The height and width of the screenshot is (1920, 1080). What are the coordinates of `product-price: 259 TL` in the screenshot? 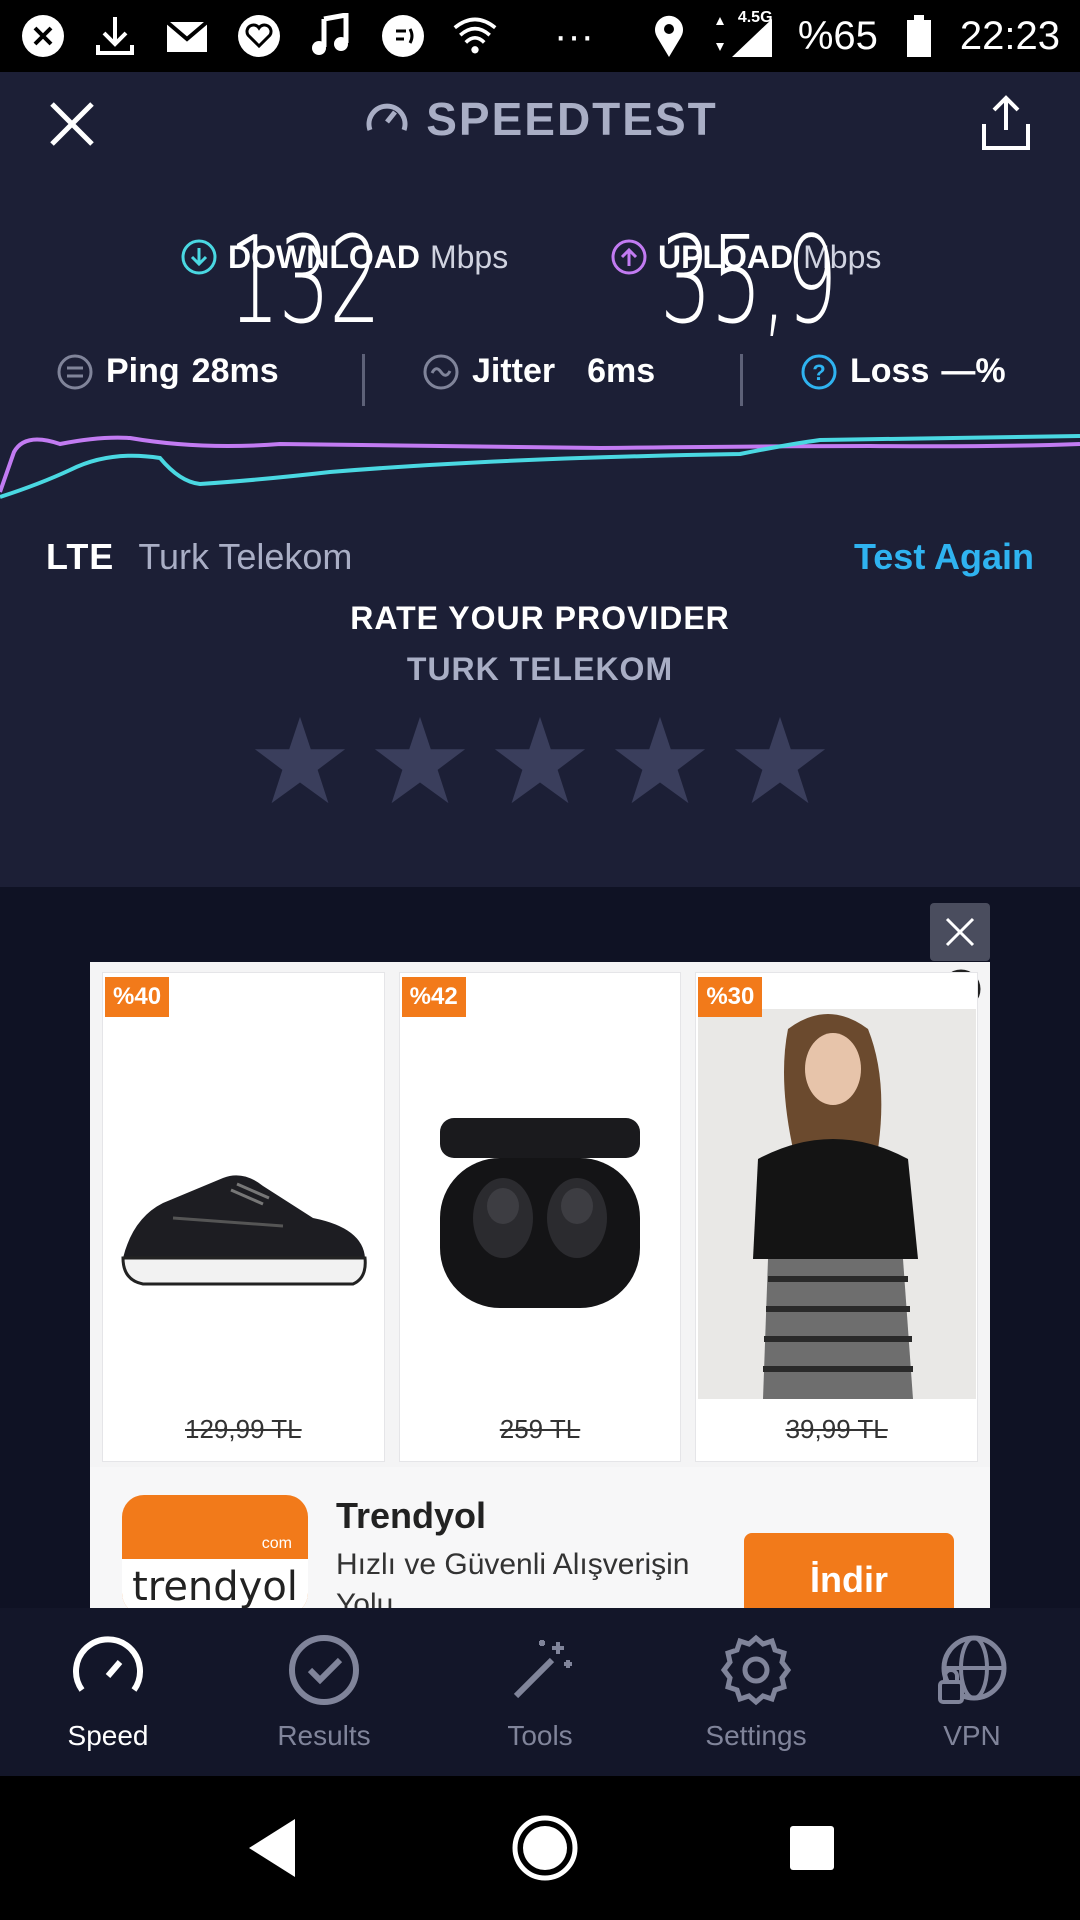 It's located at (540, 1429).